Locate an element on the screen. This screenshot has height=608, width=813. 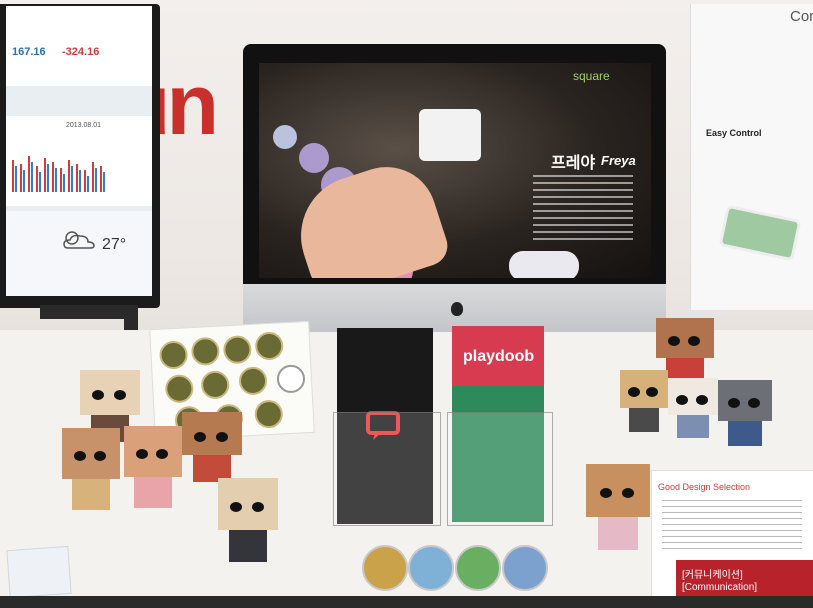
weather-temperature: 27° is located at coordinates (114, 244).